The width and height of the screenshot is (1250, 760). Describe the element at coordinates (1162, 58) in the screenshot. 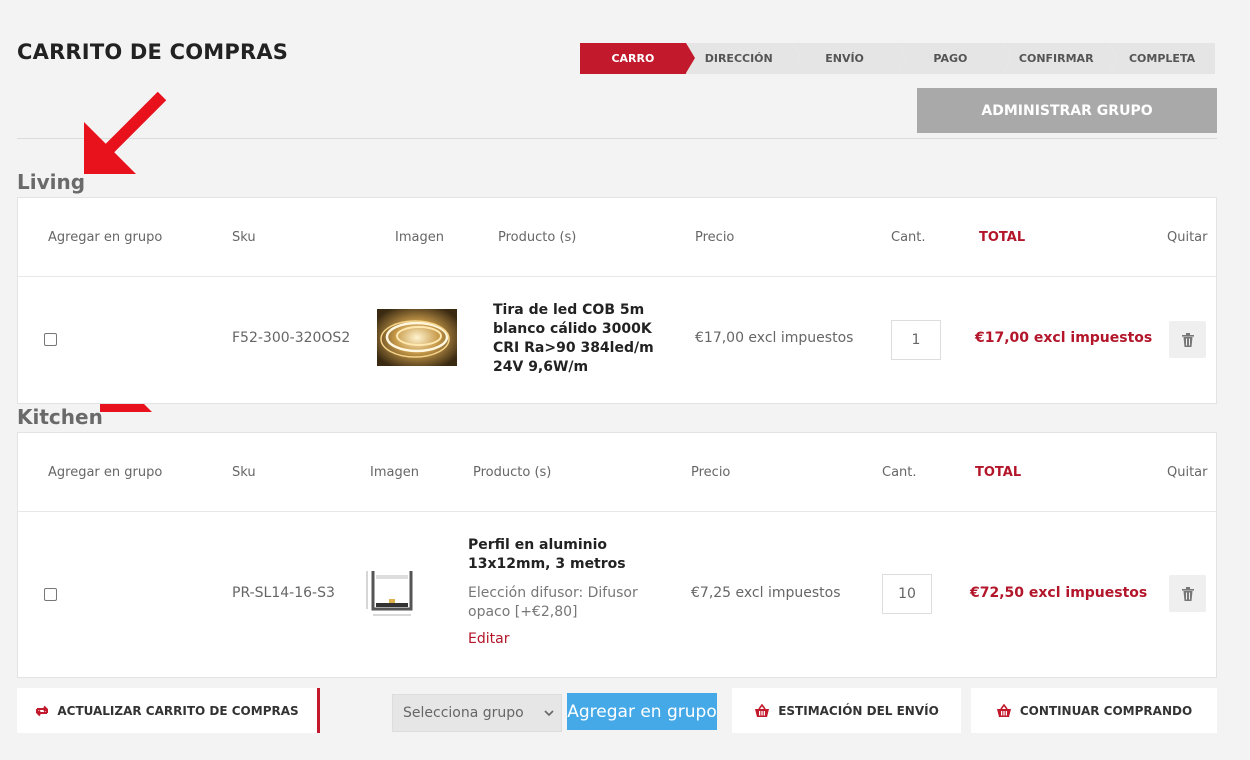

I see `step-completa: COMPLETA` at that location.